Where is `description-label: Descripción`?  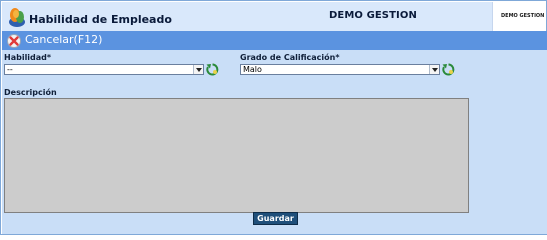 description-label: Descripción is located at coordinates (30, 92).